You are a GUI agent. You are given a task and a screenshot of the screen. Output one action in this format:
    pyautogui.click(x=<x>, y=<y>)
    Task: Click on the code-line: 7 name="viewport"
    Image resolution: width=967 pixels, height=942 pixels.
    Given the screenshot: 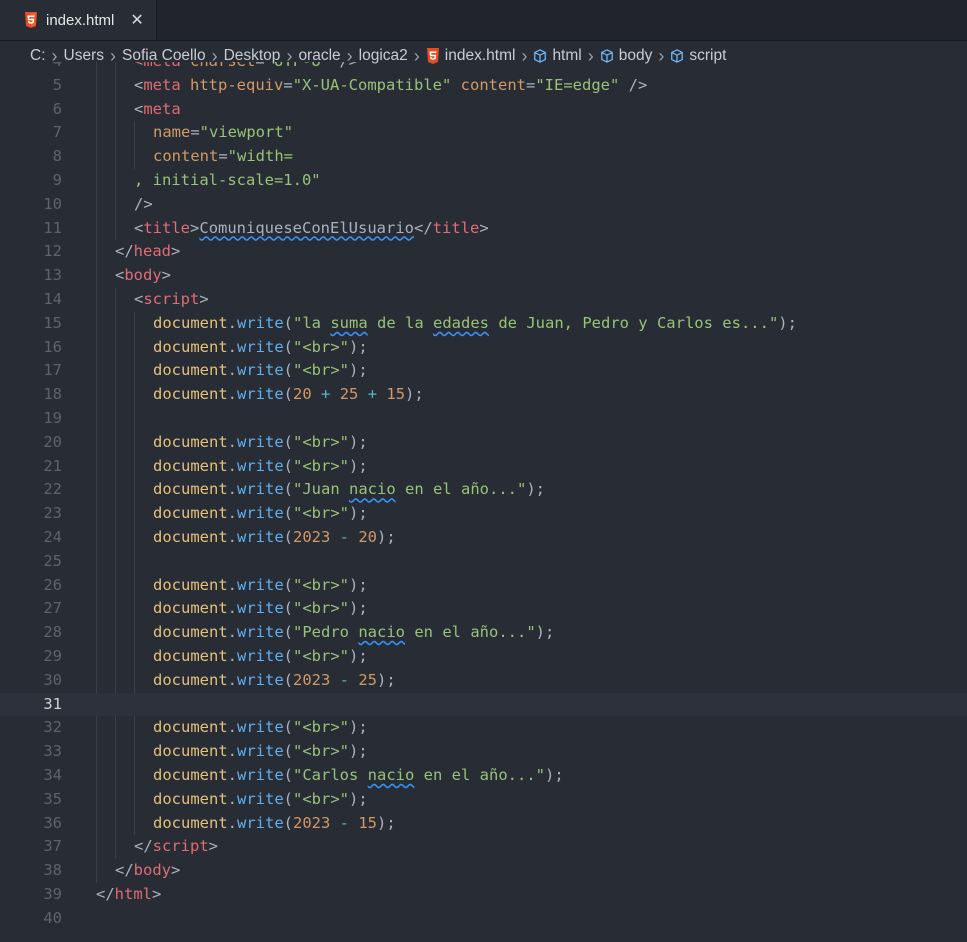 What is the action you would take?
    pyautogui.click(x=483, y=133)
    